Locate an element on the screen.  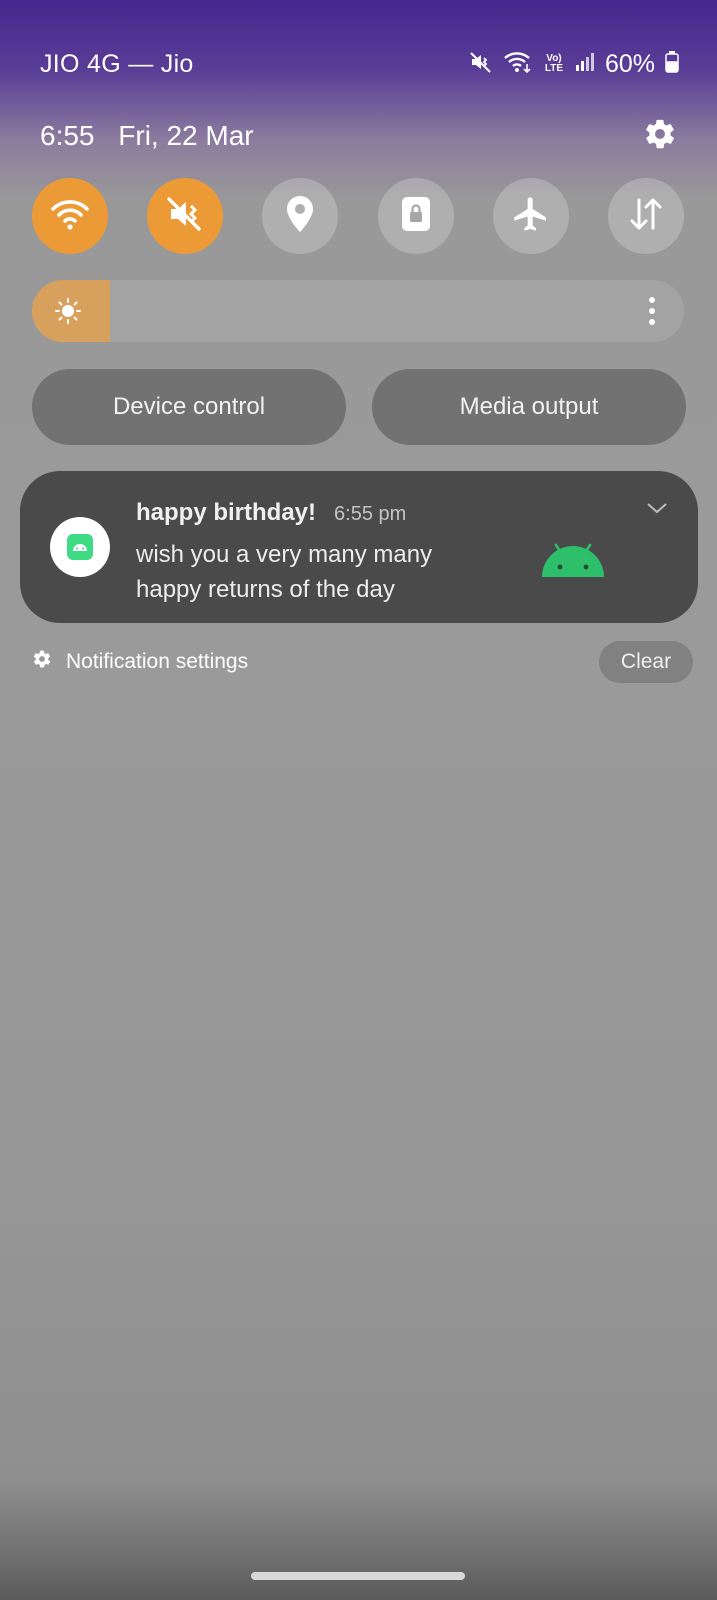
tile-airplane-mode is located at coordinates (530, 216).